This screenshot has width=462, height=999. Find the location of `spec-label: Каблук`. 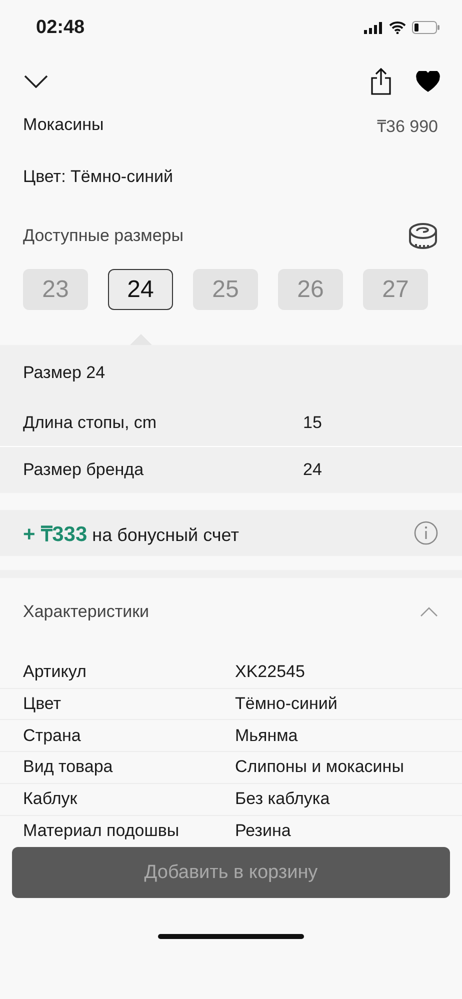

spec-label: Каблук is located at coordinates (50, 799).